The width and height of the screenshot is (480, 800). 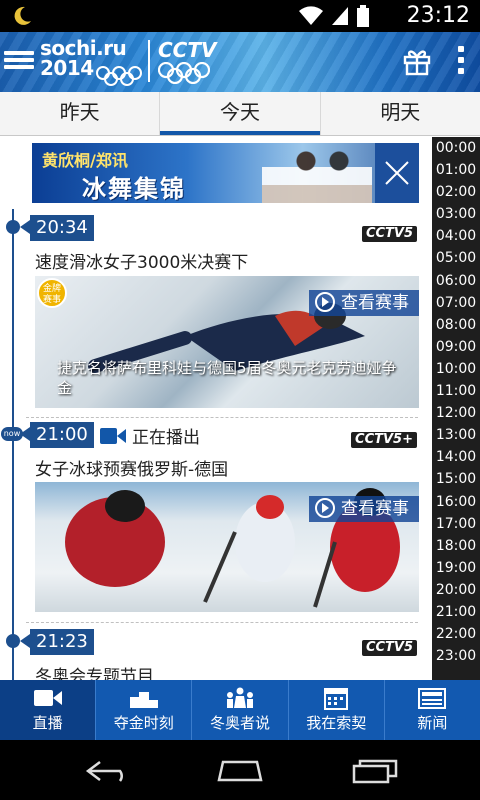 I want to click on nav-label: 新闻, so click(x=432, y=723).